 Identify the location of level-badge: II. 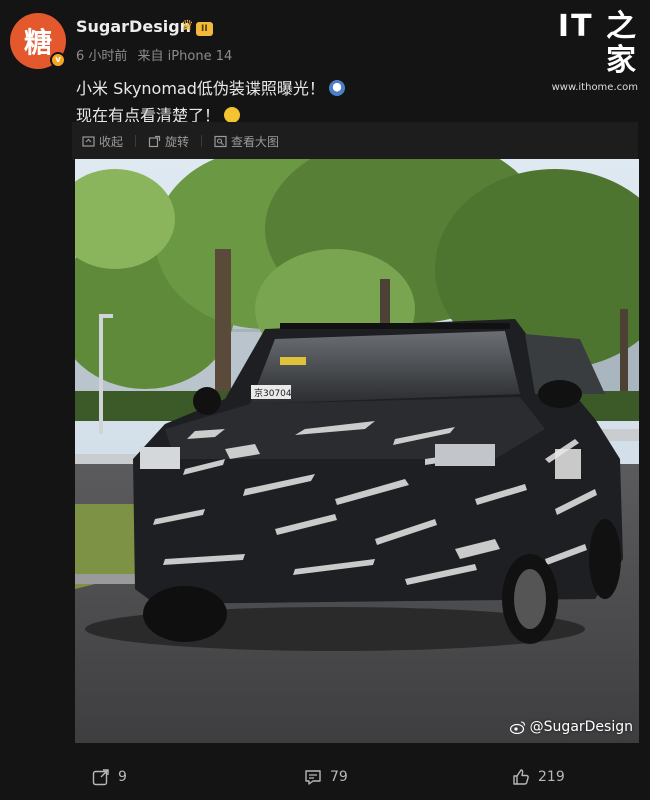
(204, 29).